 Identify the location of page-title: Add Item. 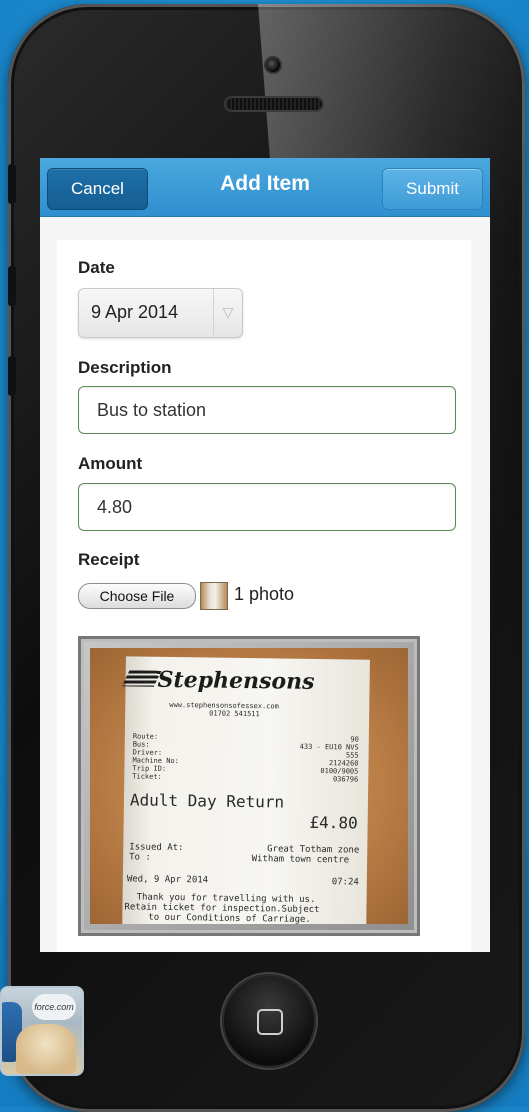
(265, 183).